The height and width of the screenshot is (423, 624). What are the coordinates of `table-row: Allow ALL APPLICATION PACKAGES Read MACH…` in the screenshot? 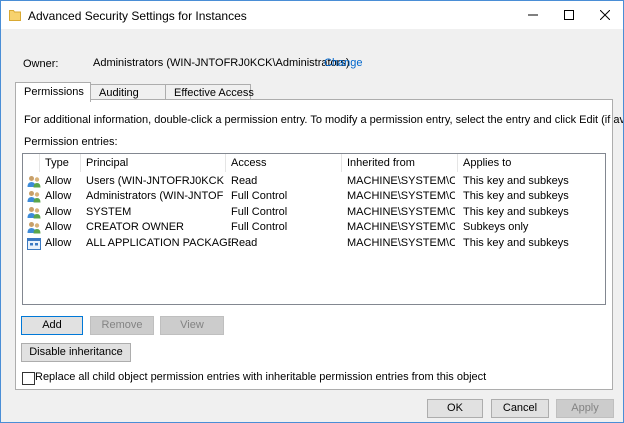 It's located at (314, 243).